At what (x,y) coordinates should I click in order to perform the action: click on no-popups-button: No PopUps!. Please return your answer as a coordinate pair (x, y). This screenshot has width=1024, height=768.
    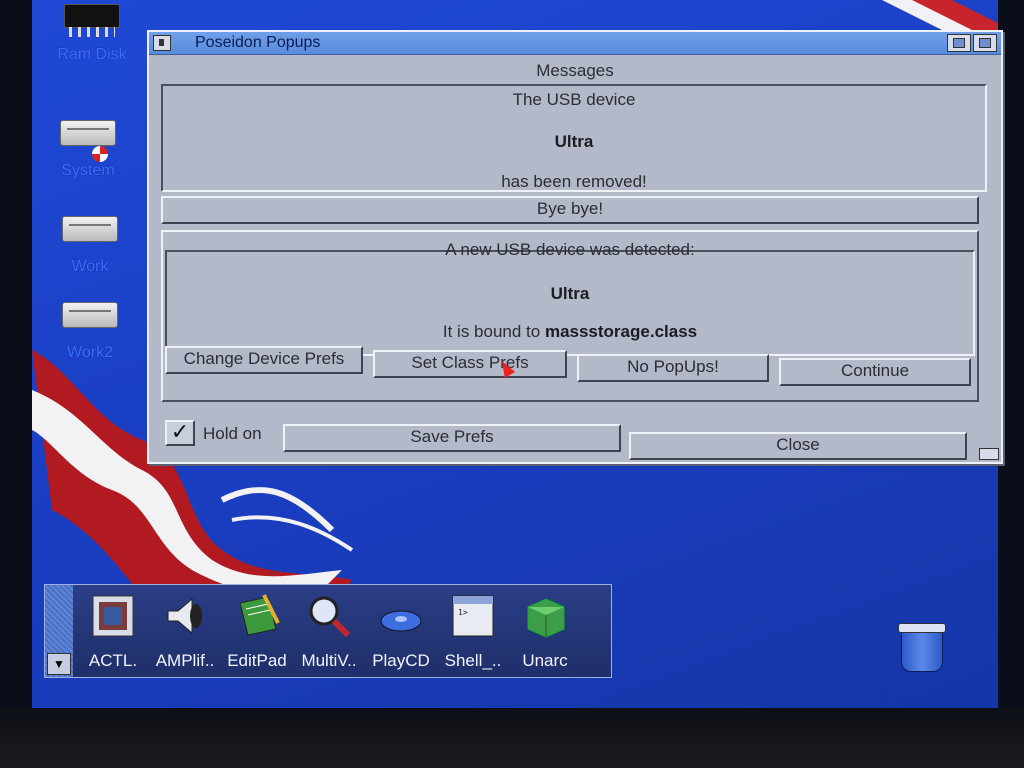
    Looking at the image, I should click on (673, 368).